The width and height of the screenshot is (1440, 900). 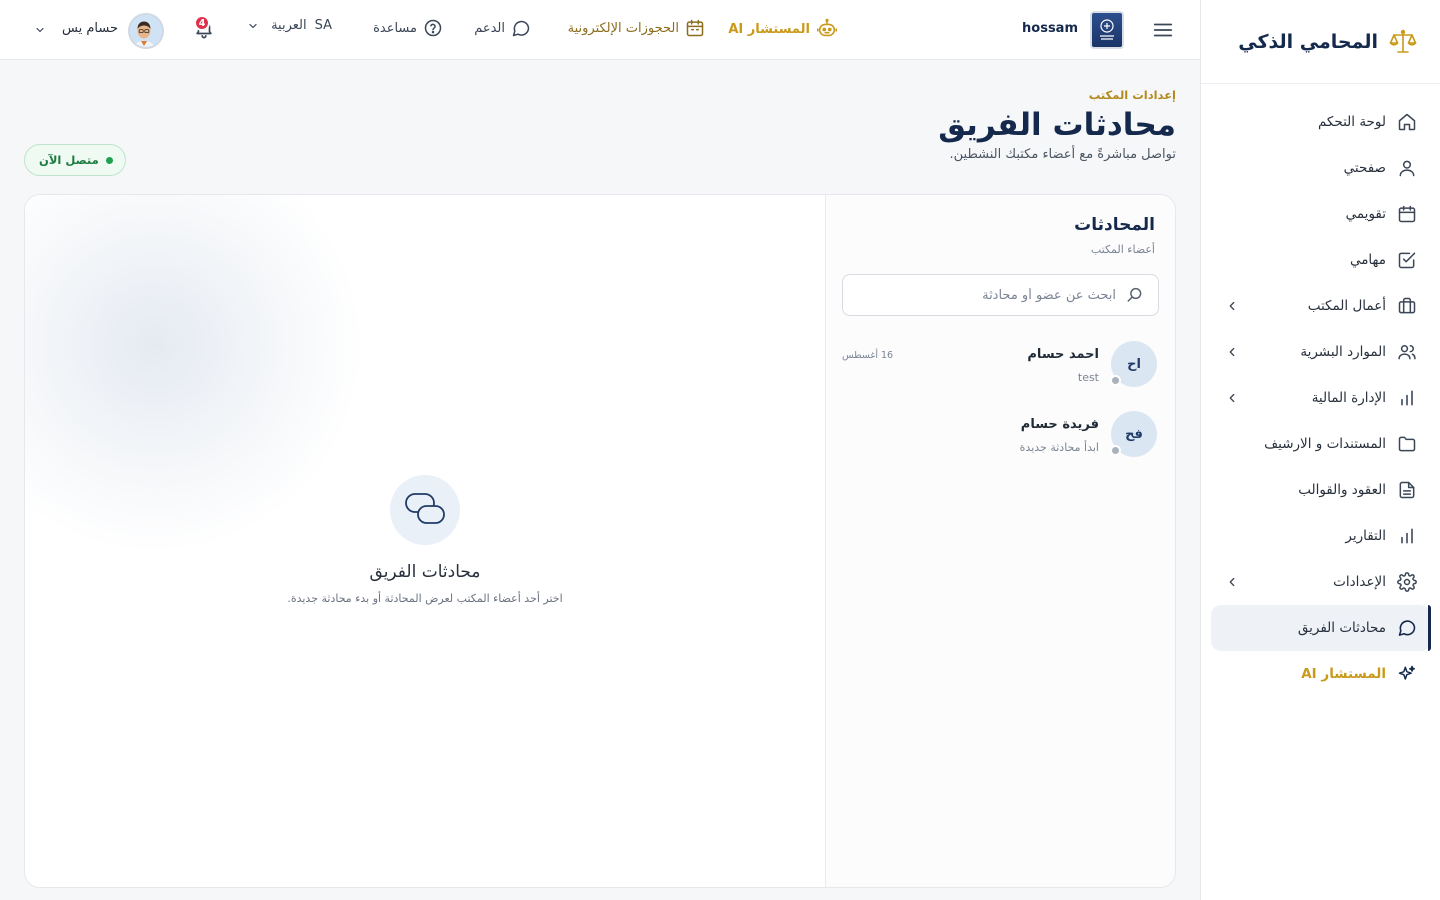 What do you see at coordinates (202, 23) in the screenshot?
I see `notification-badge: 4` at bounding box center [202, 23].